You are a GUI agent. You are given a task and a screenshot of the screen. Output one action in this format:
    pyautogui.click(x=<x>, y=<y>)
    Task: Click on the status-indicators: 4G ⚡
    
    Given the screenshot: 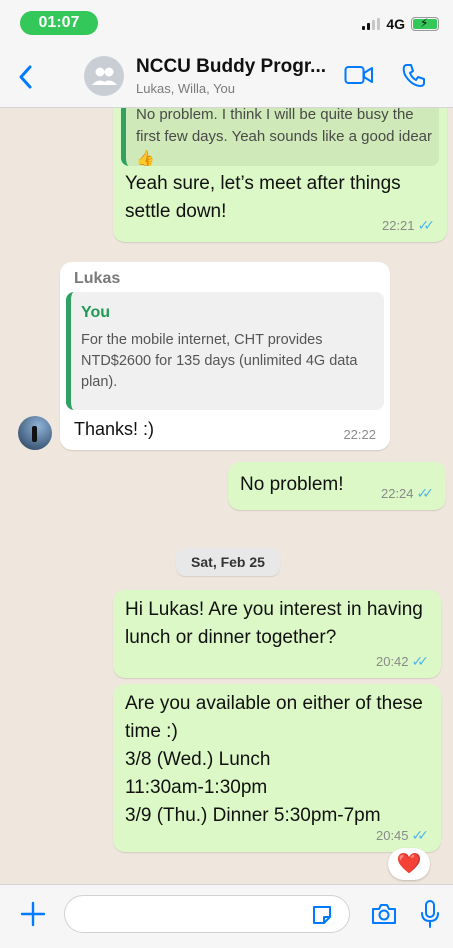 What is the action you would take?
    pyautogui.click(x=400, y=24)
    